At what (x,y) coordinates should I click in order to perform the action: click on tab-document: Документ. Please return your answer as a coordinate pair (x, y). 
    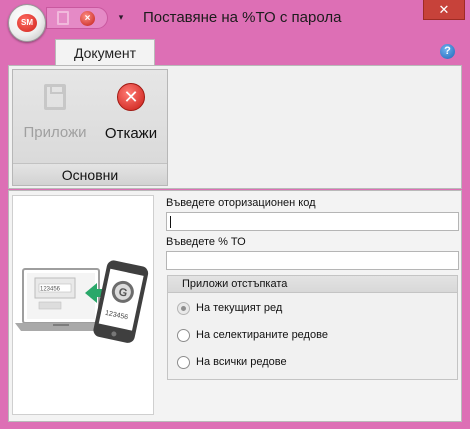
    Looking at the image, I should click on (105, 53).